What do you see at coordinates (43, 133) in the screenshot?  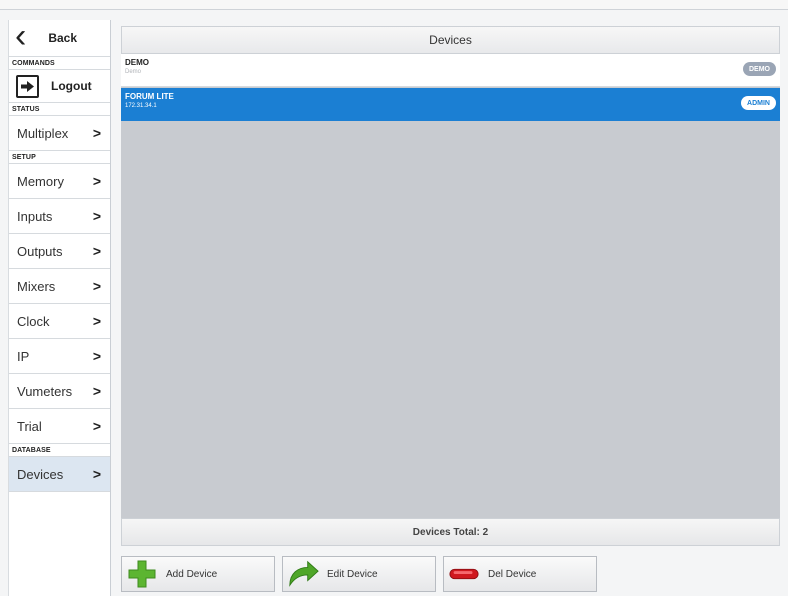 I see `sidebar-item-label: Multiplex` at bounding box center [43, 133].